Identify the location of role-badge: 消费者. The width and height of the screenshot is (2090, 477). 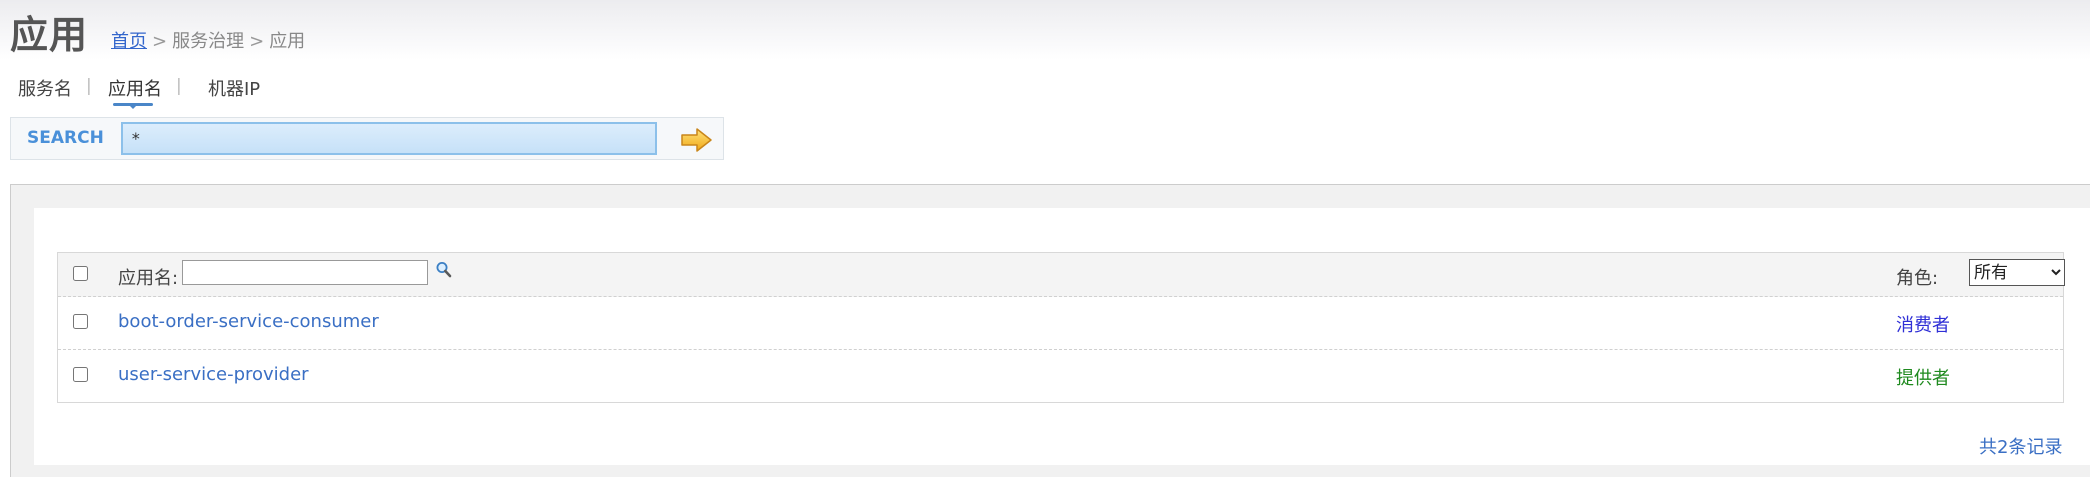
(1923, 325).